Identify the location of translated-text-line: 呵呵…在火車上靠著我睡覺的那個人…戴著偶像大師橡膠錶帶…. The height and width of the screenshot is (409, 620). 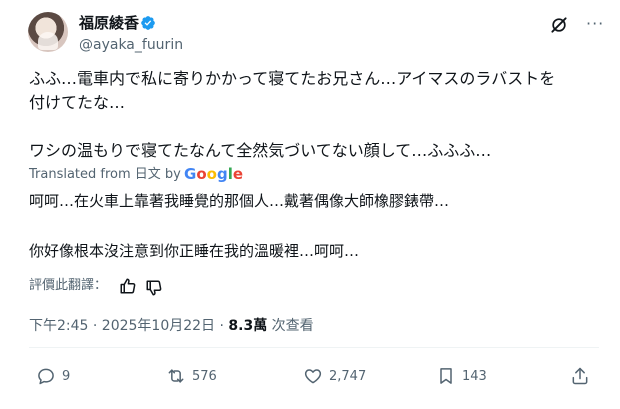
(239, 201).